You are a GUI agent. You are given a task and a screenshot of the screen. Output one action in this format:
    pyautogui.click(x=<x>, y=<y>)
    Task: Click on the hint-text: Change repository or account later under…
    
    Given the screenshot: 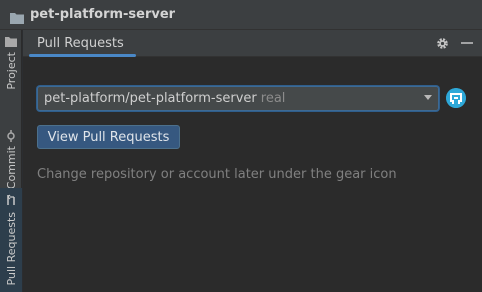 What is the action you would take?
    pyautogui.click(x=217, y=174)
    